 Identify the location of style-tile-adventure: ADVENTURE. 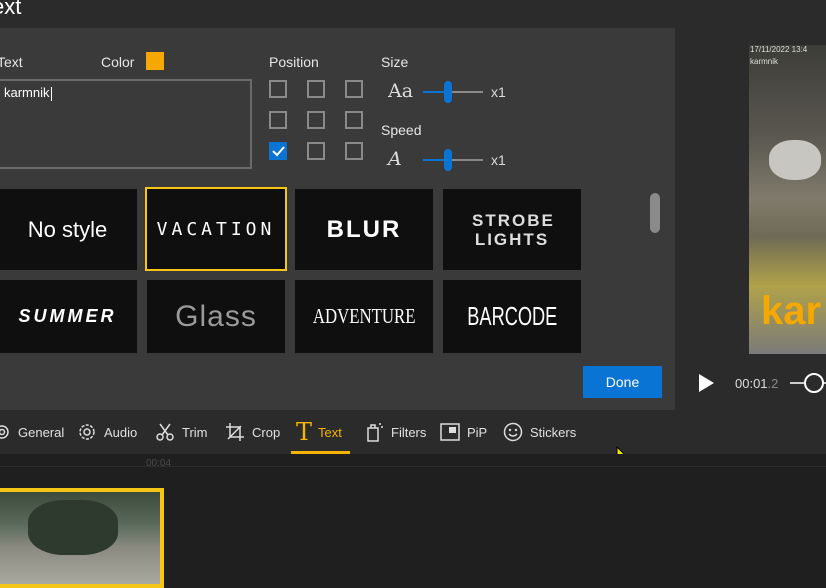
(364, 316).